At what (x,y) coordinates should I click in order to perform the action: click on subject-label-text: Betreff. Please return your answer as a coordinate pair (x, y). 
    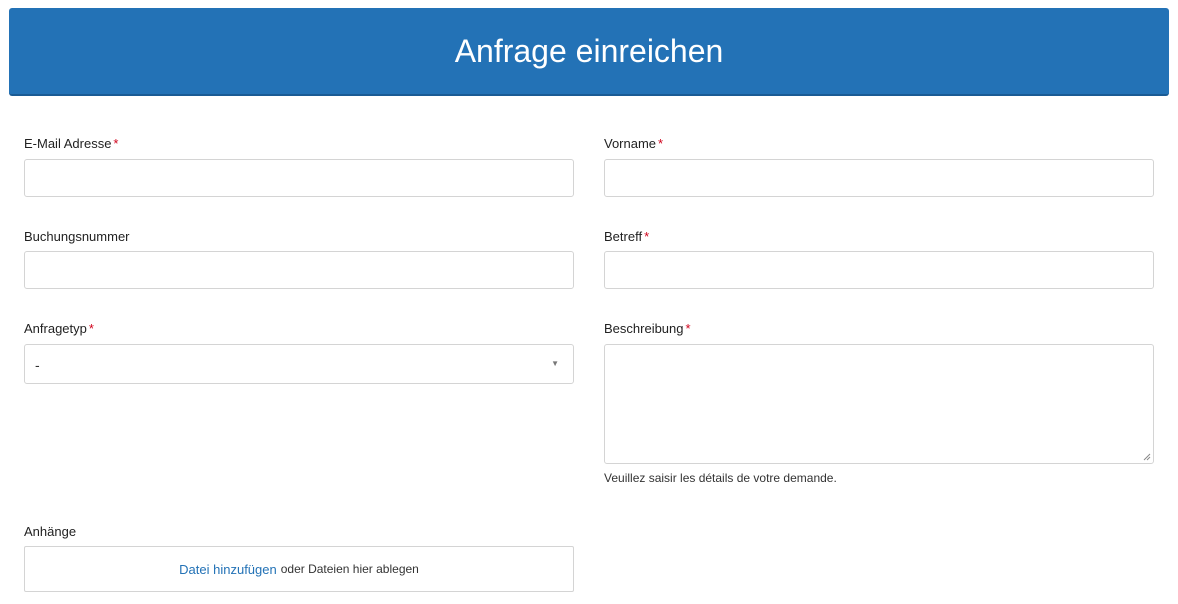
    Looking at the image, I should click on (623, 236).